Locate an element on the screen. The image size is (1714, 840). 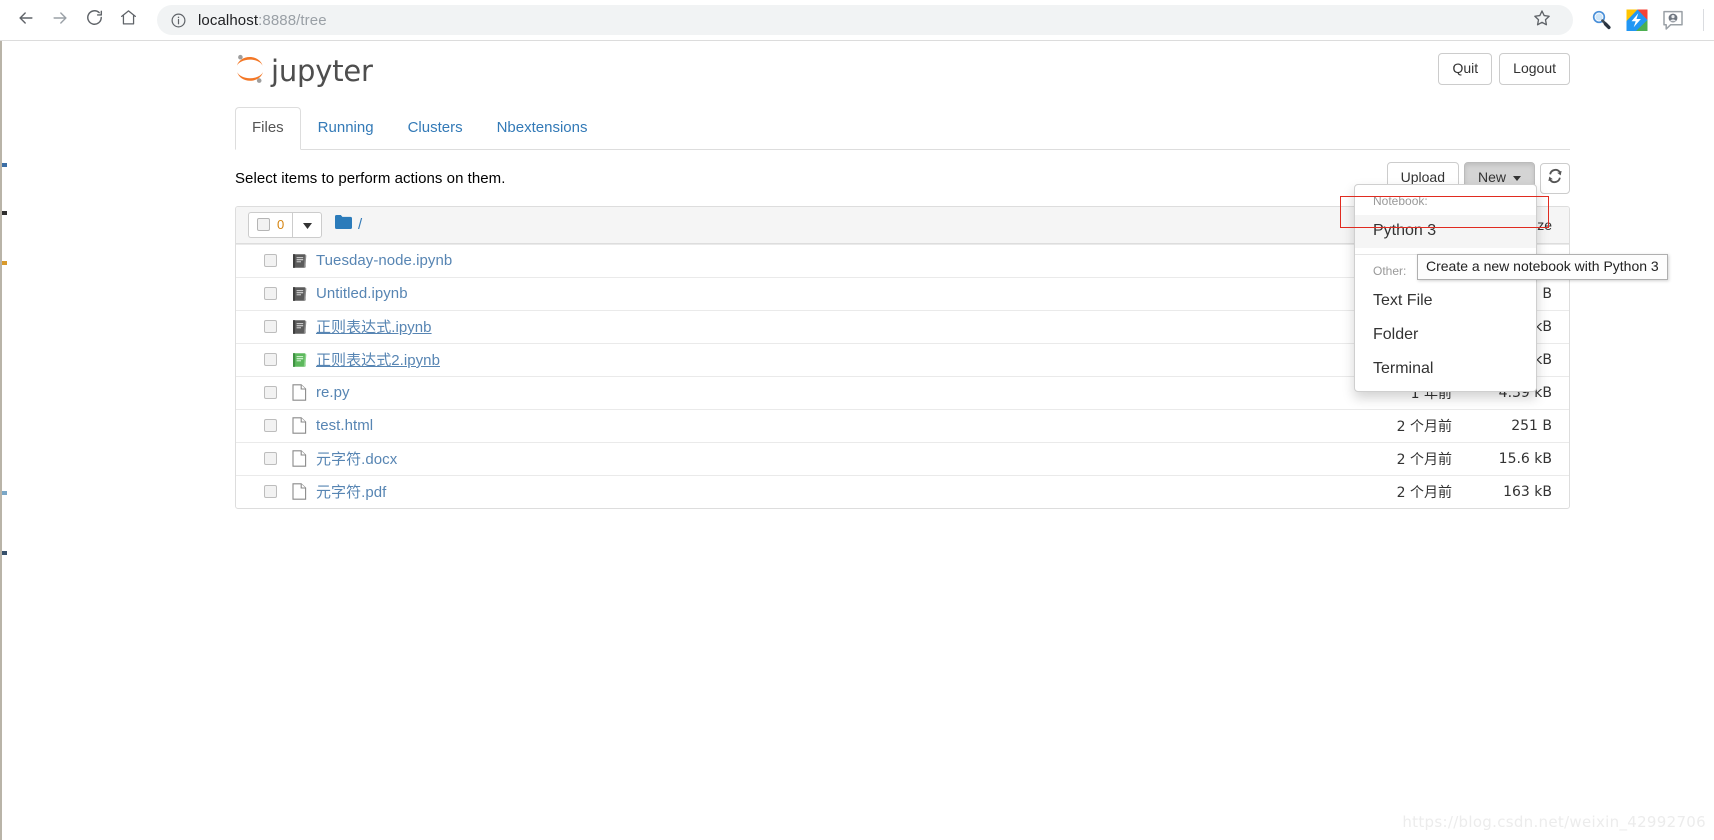
breadcrumb-root: / is located at coordinates (360, 224).